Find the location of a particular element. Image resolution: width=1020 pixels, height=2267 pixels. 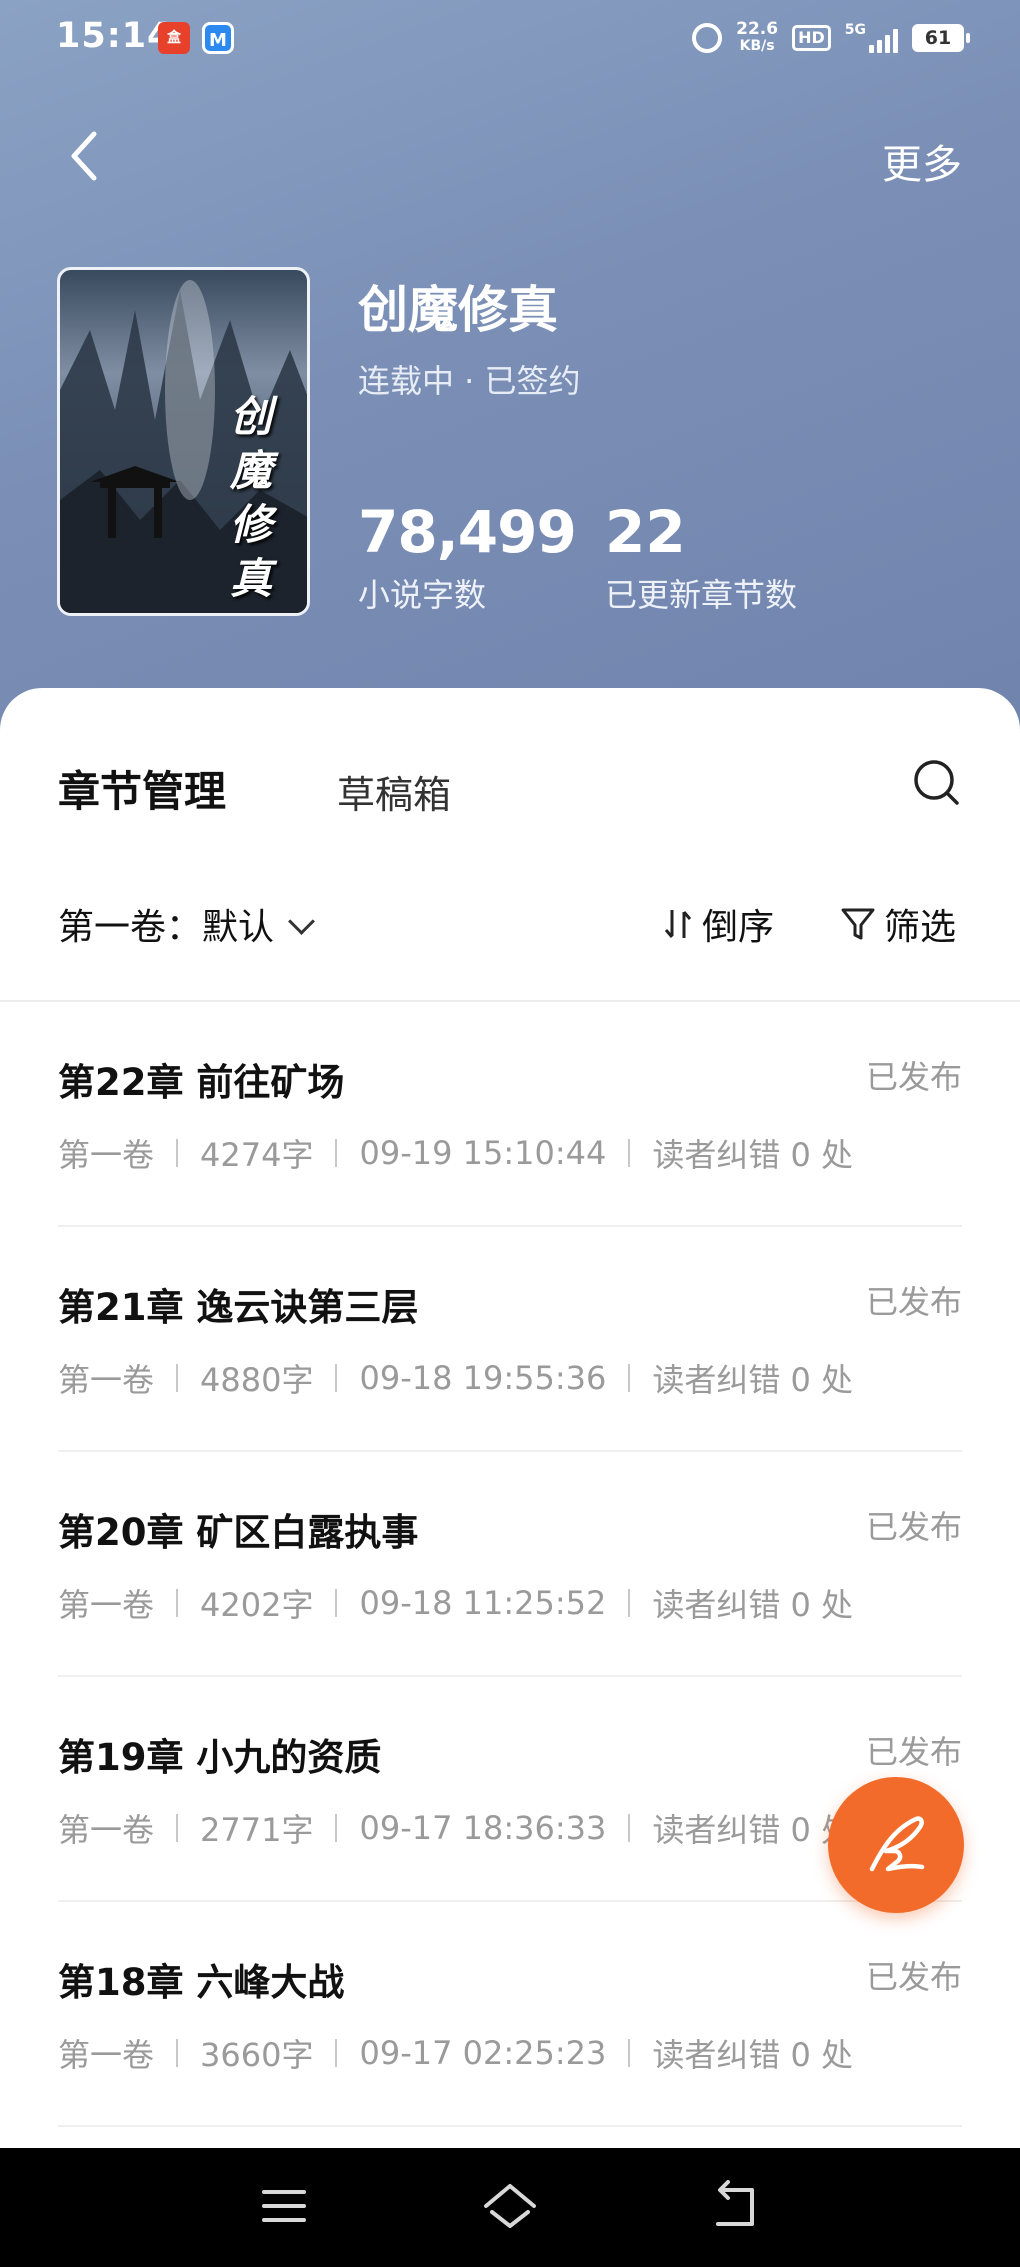

chapter-words: 4274字 is located at coordinates (257, 1155).